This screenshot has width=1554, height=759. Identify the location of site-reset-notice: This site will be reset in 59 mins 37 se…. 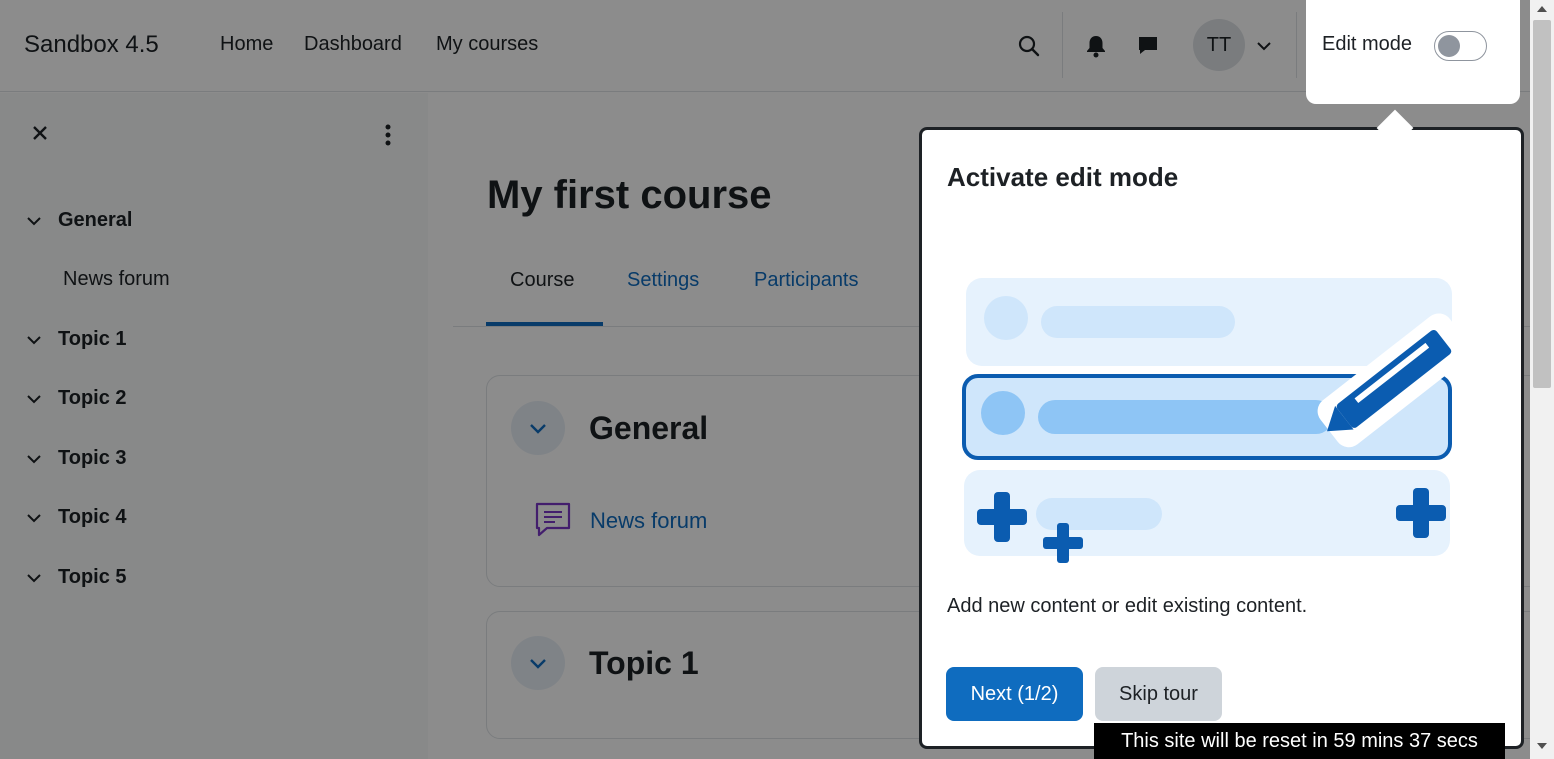
(1299, 741).